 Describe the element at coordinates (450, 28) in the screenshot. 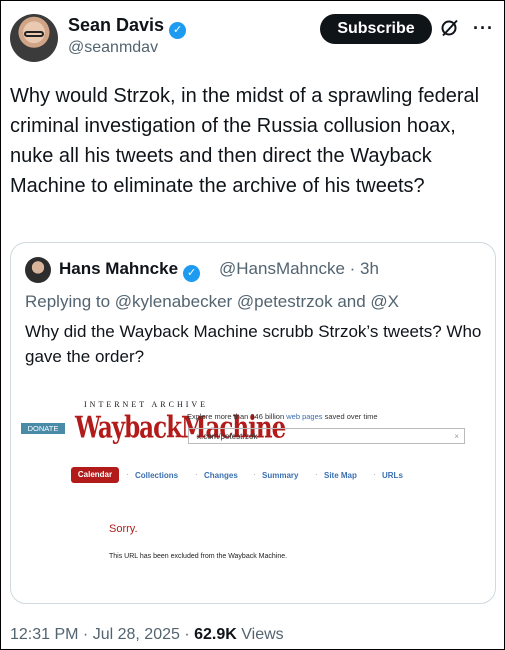

I see `grok-icon` at that location.